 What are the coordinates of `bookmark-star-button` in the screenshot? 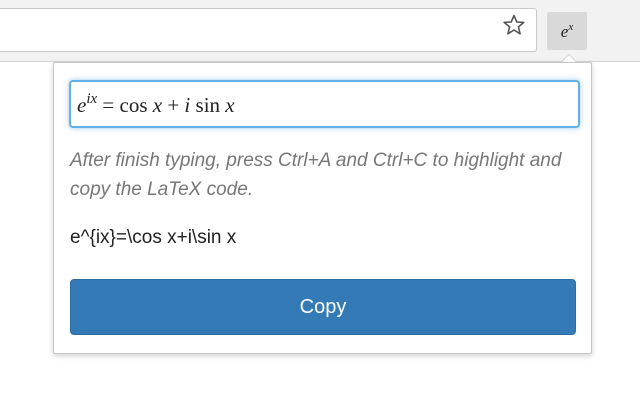 It's located at (514, 25).